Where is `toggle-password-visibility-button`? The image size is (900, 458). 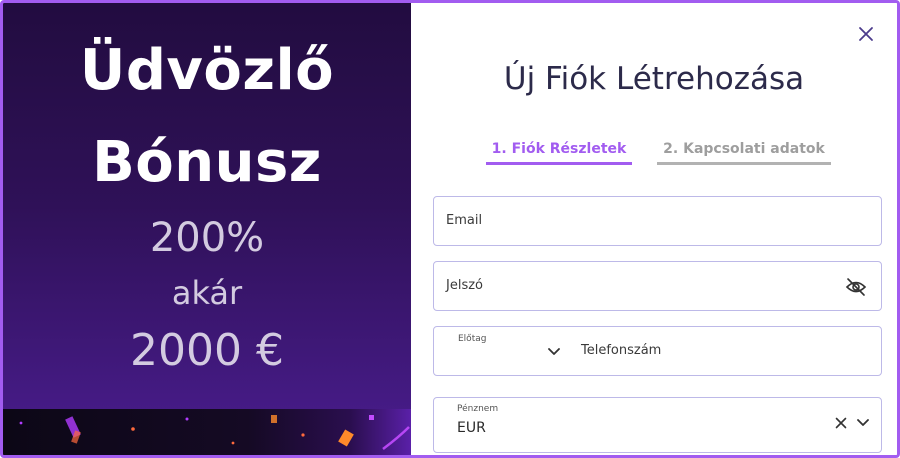 toggle-password-visibility-button is located at coordinates (856, 287).